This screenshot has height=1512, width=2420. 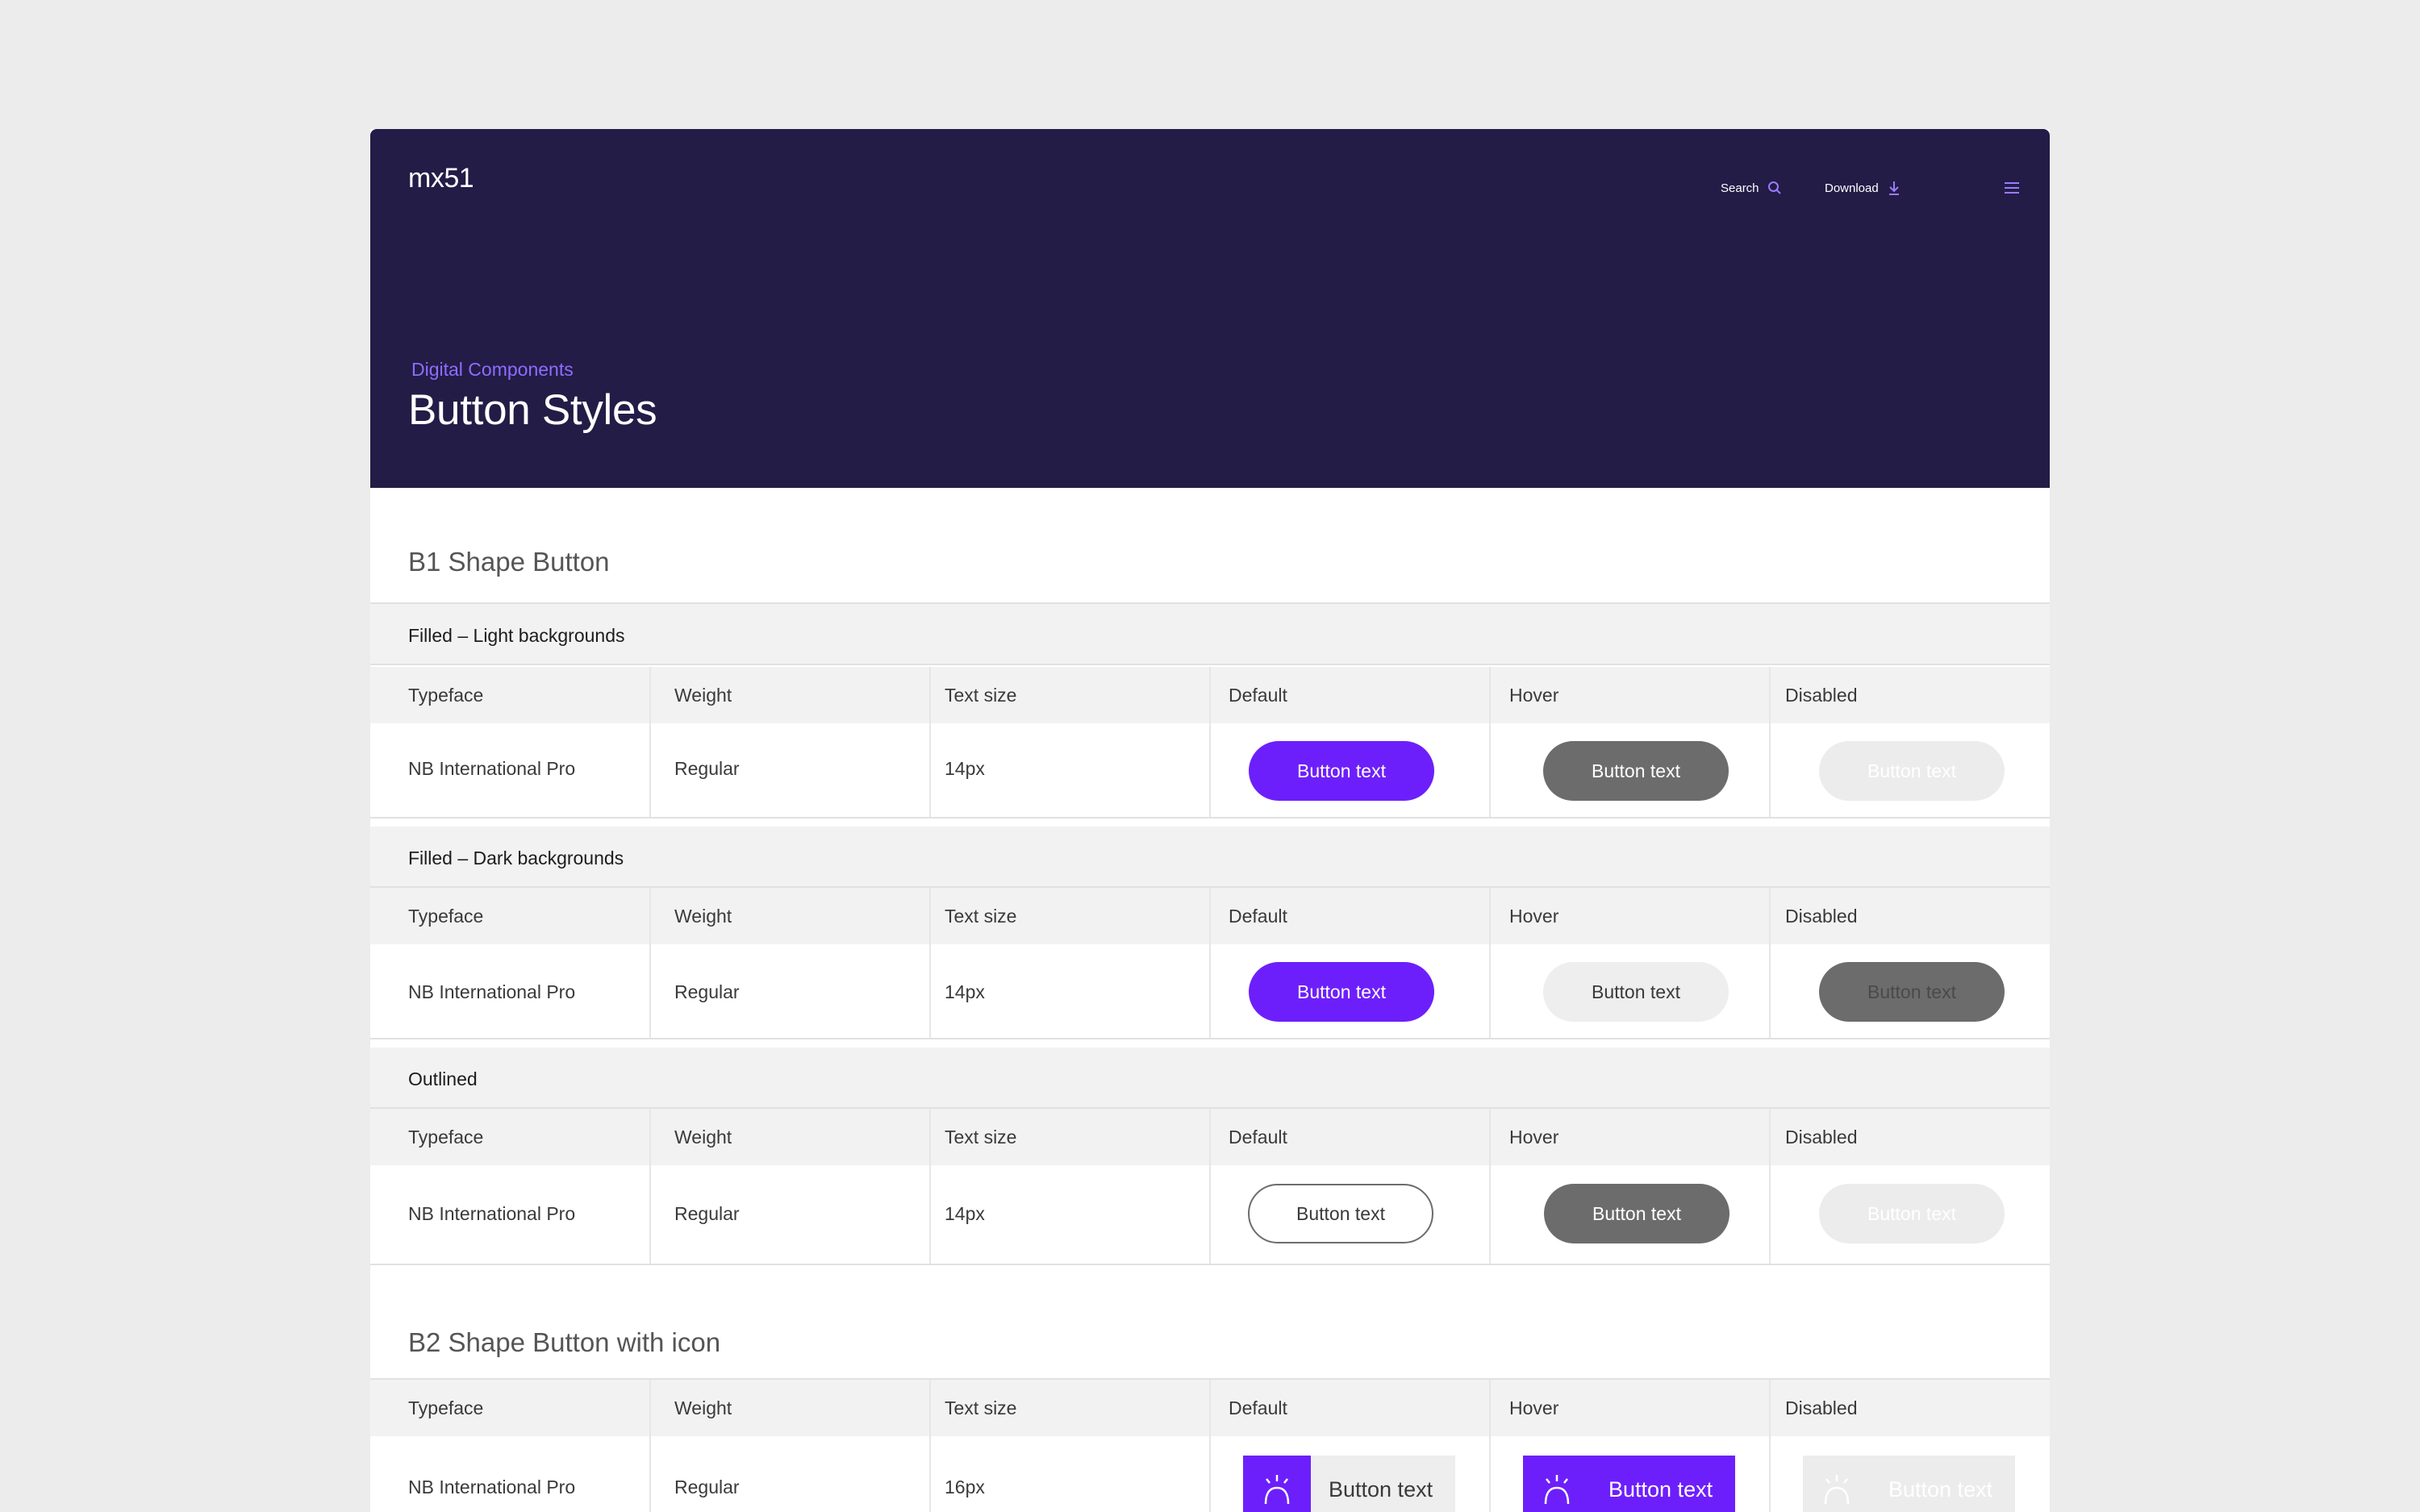 I want to click on disabled-button-example: Button text, so click(x=1912, y=771).